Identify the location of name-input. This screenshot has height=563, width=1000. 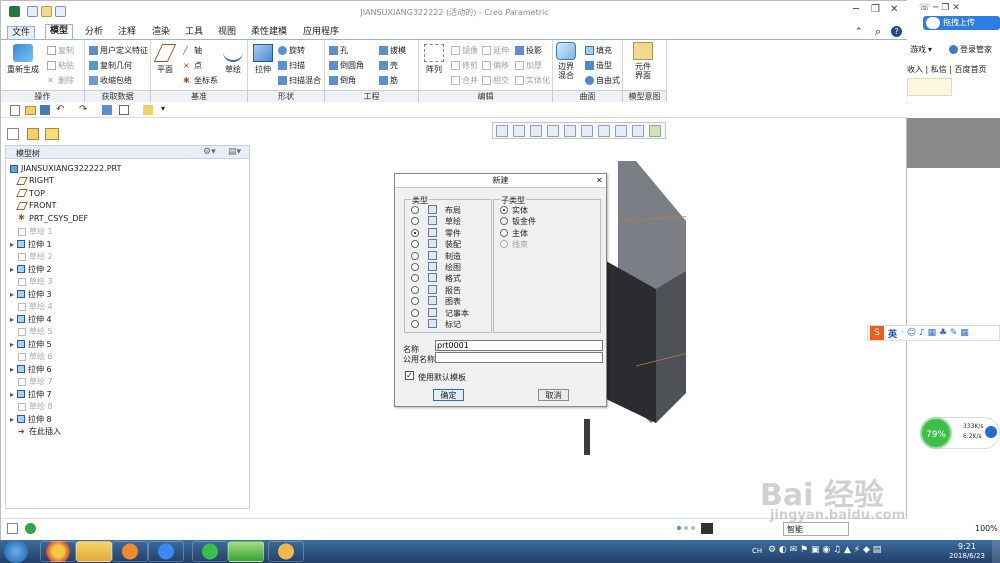
(519, 345).